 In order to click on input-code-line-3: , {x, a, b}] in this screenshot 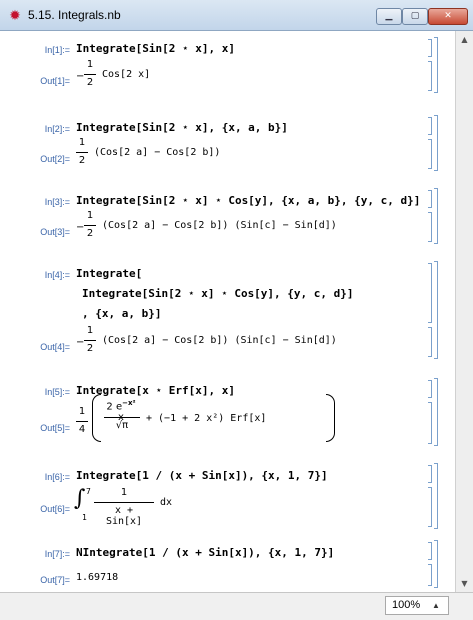, I will do `click(121, 313)`.